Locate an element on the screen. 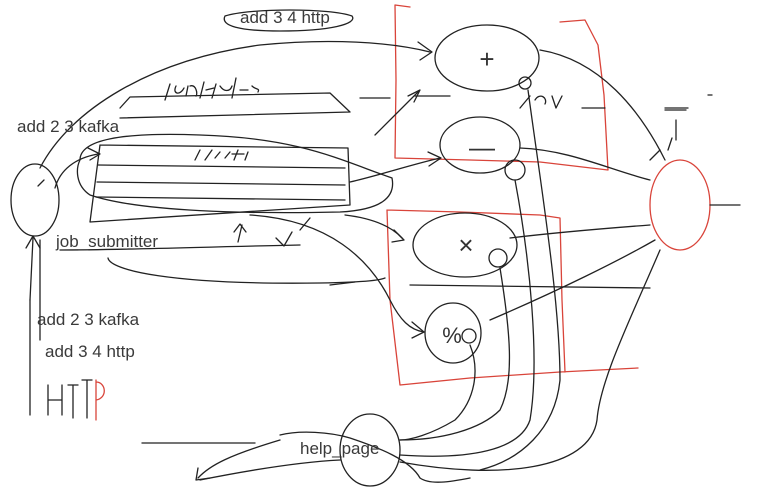  arrow-to-divide is located at coordinates (337, 273).